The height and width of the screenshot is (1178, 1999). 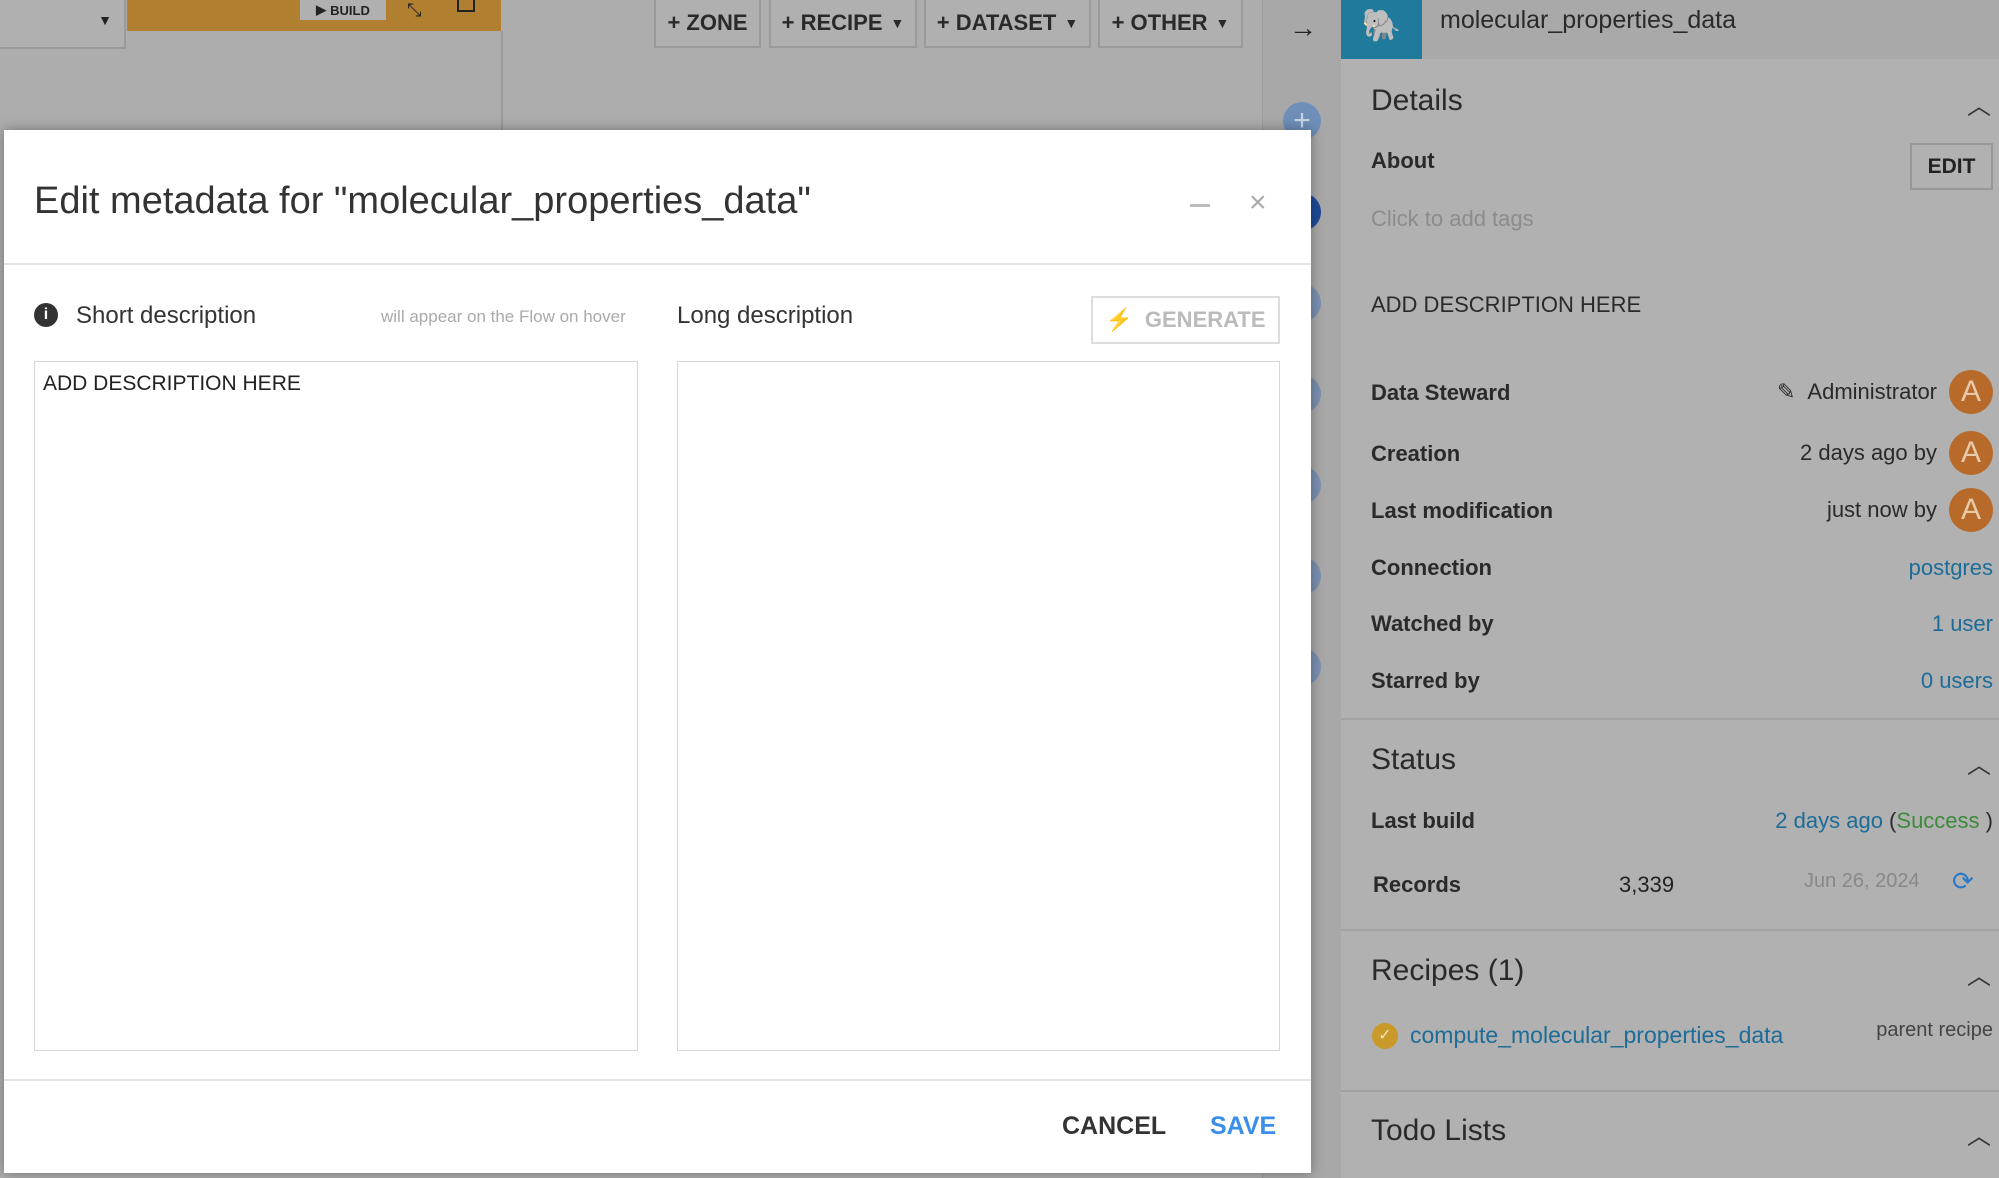 I want to click on short-description-hint: will appear on the Flow on hover, so click(x=503, y=316).